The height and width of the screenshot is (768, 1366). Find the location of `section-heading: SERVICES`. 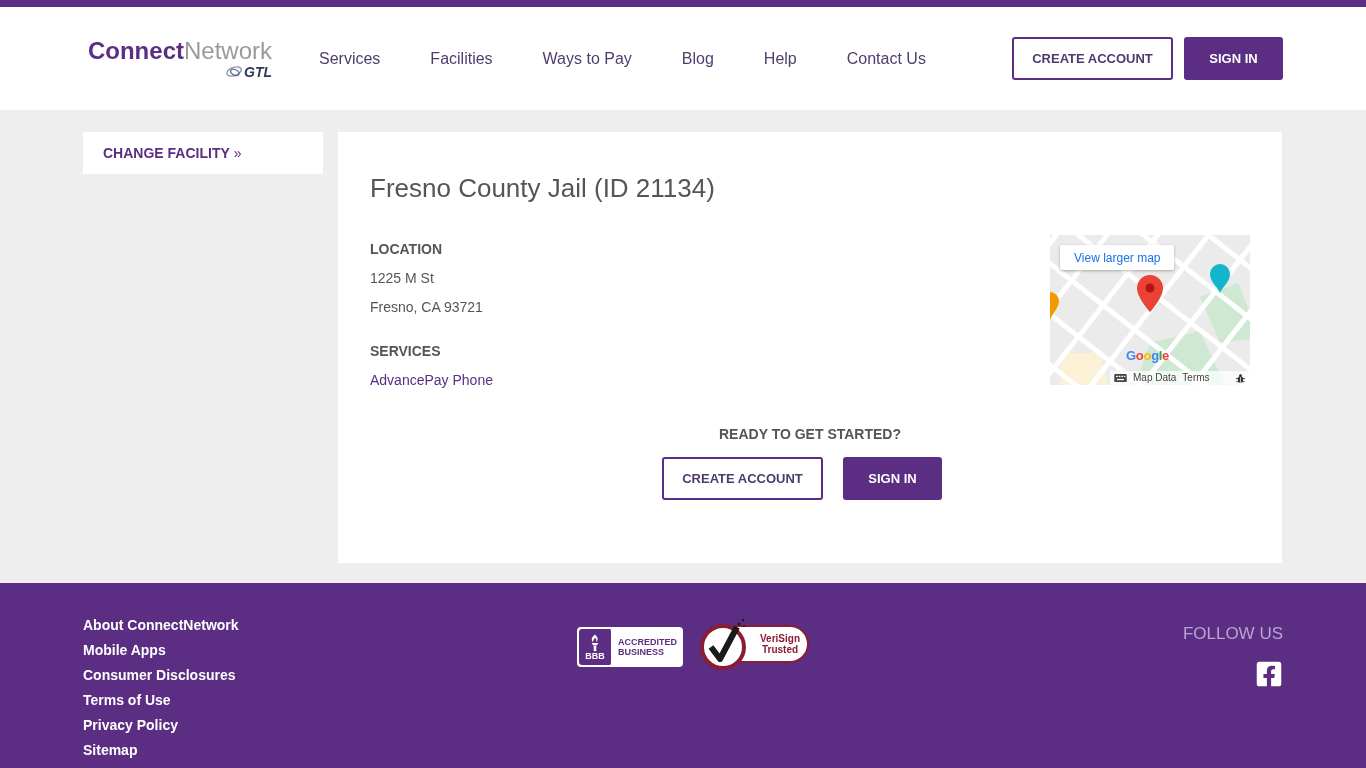

section-heading: SERVICES is located at coordinates (406, 351).